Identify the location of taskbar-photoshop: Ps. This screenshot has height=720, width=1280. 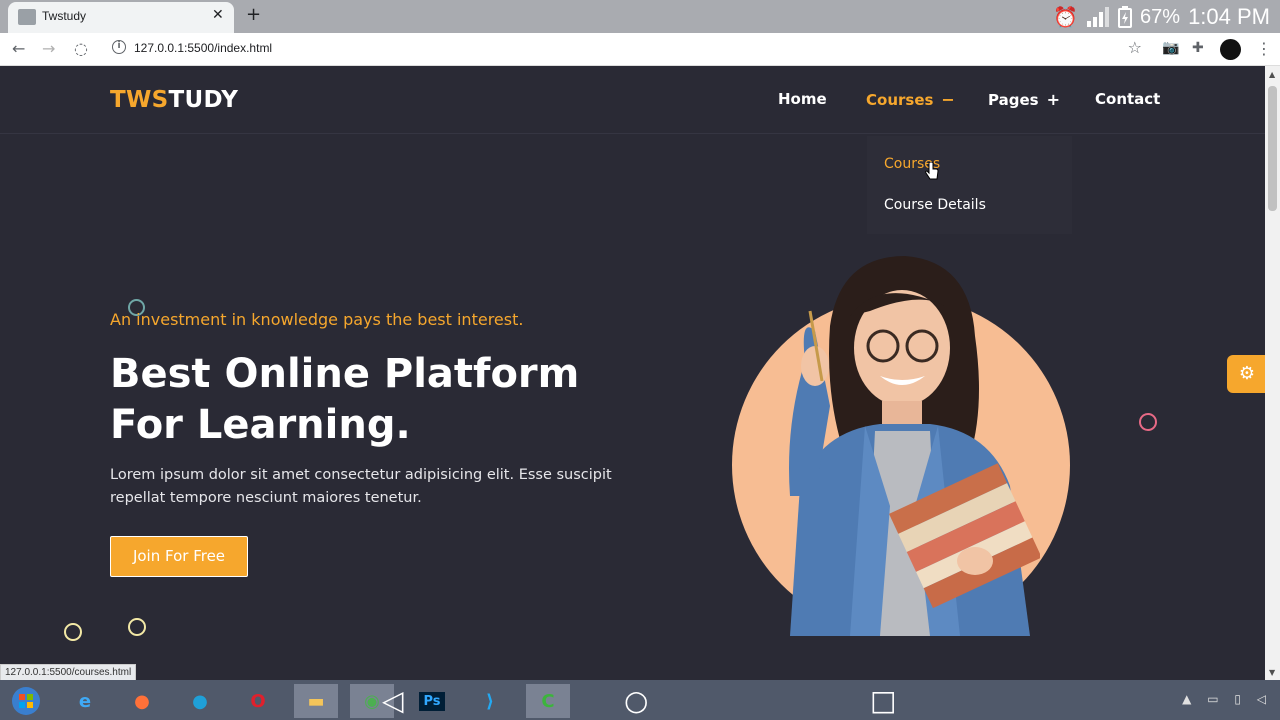
(432, 701).